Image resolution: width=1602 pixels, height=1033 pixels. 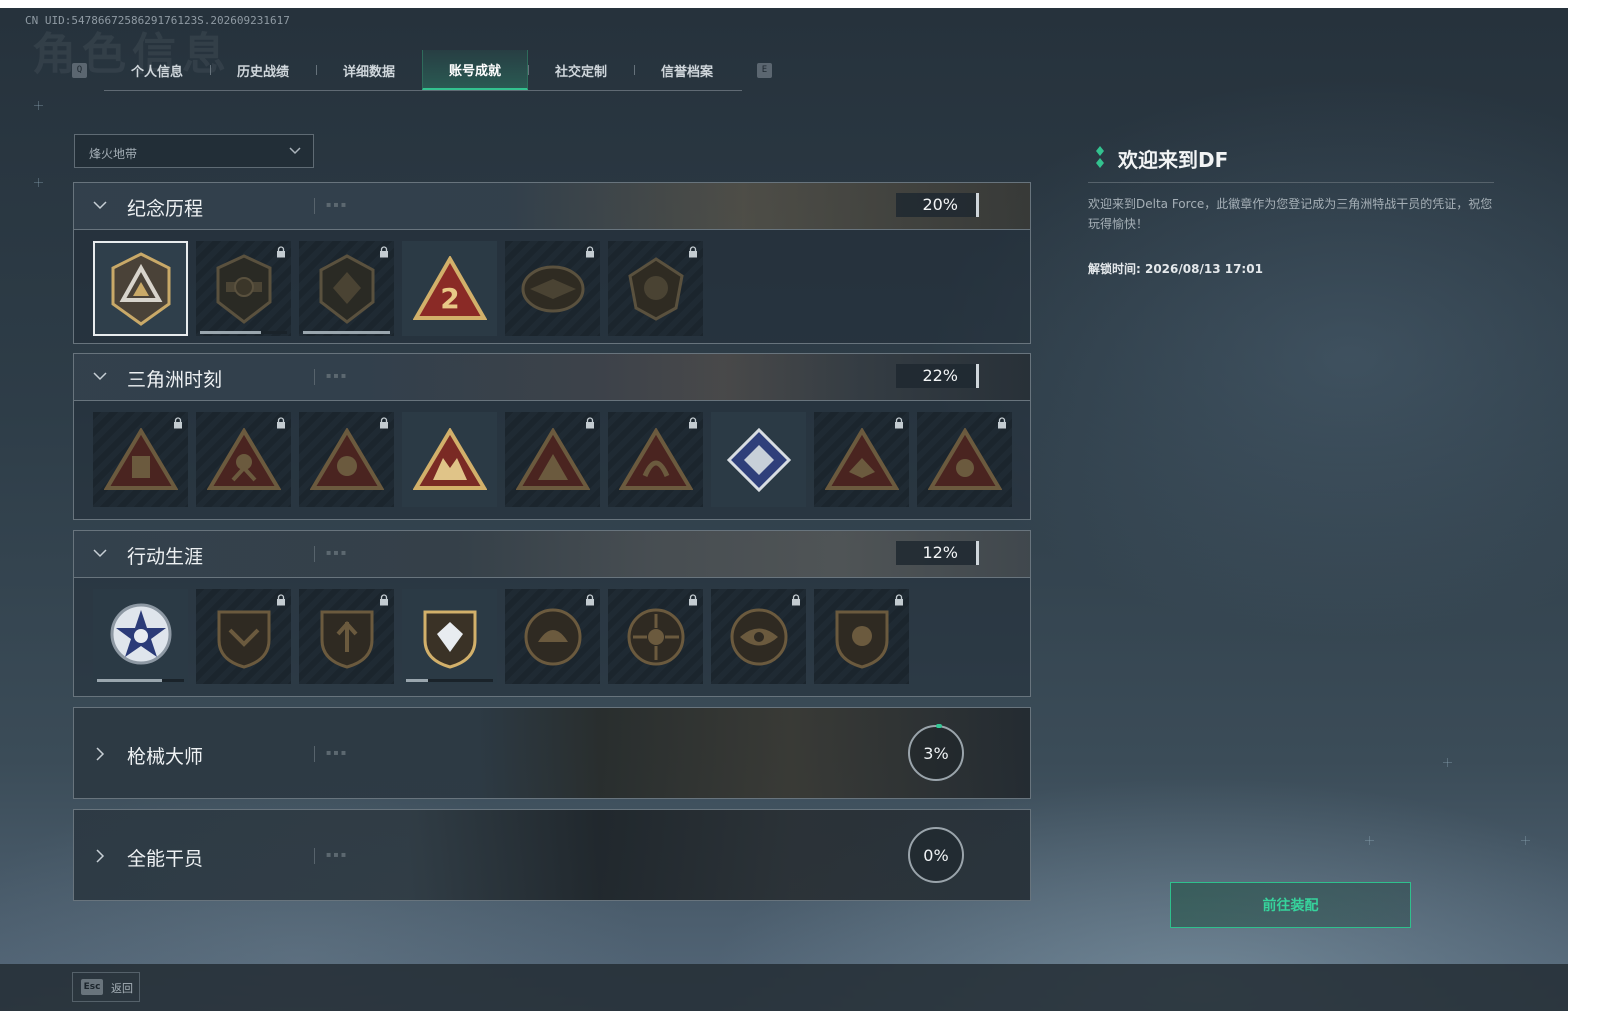 I want to click on triangle-beast-medal-icon, so click(x=964, y=458).